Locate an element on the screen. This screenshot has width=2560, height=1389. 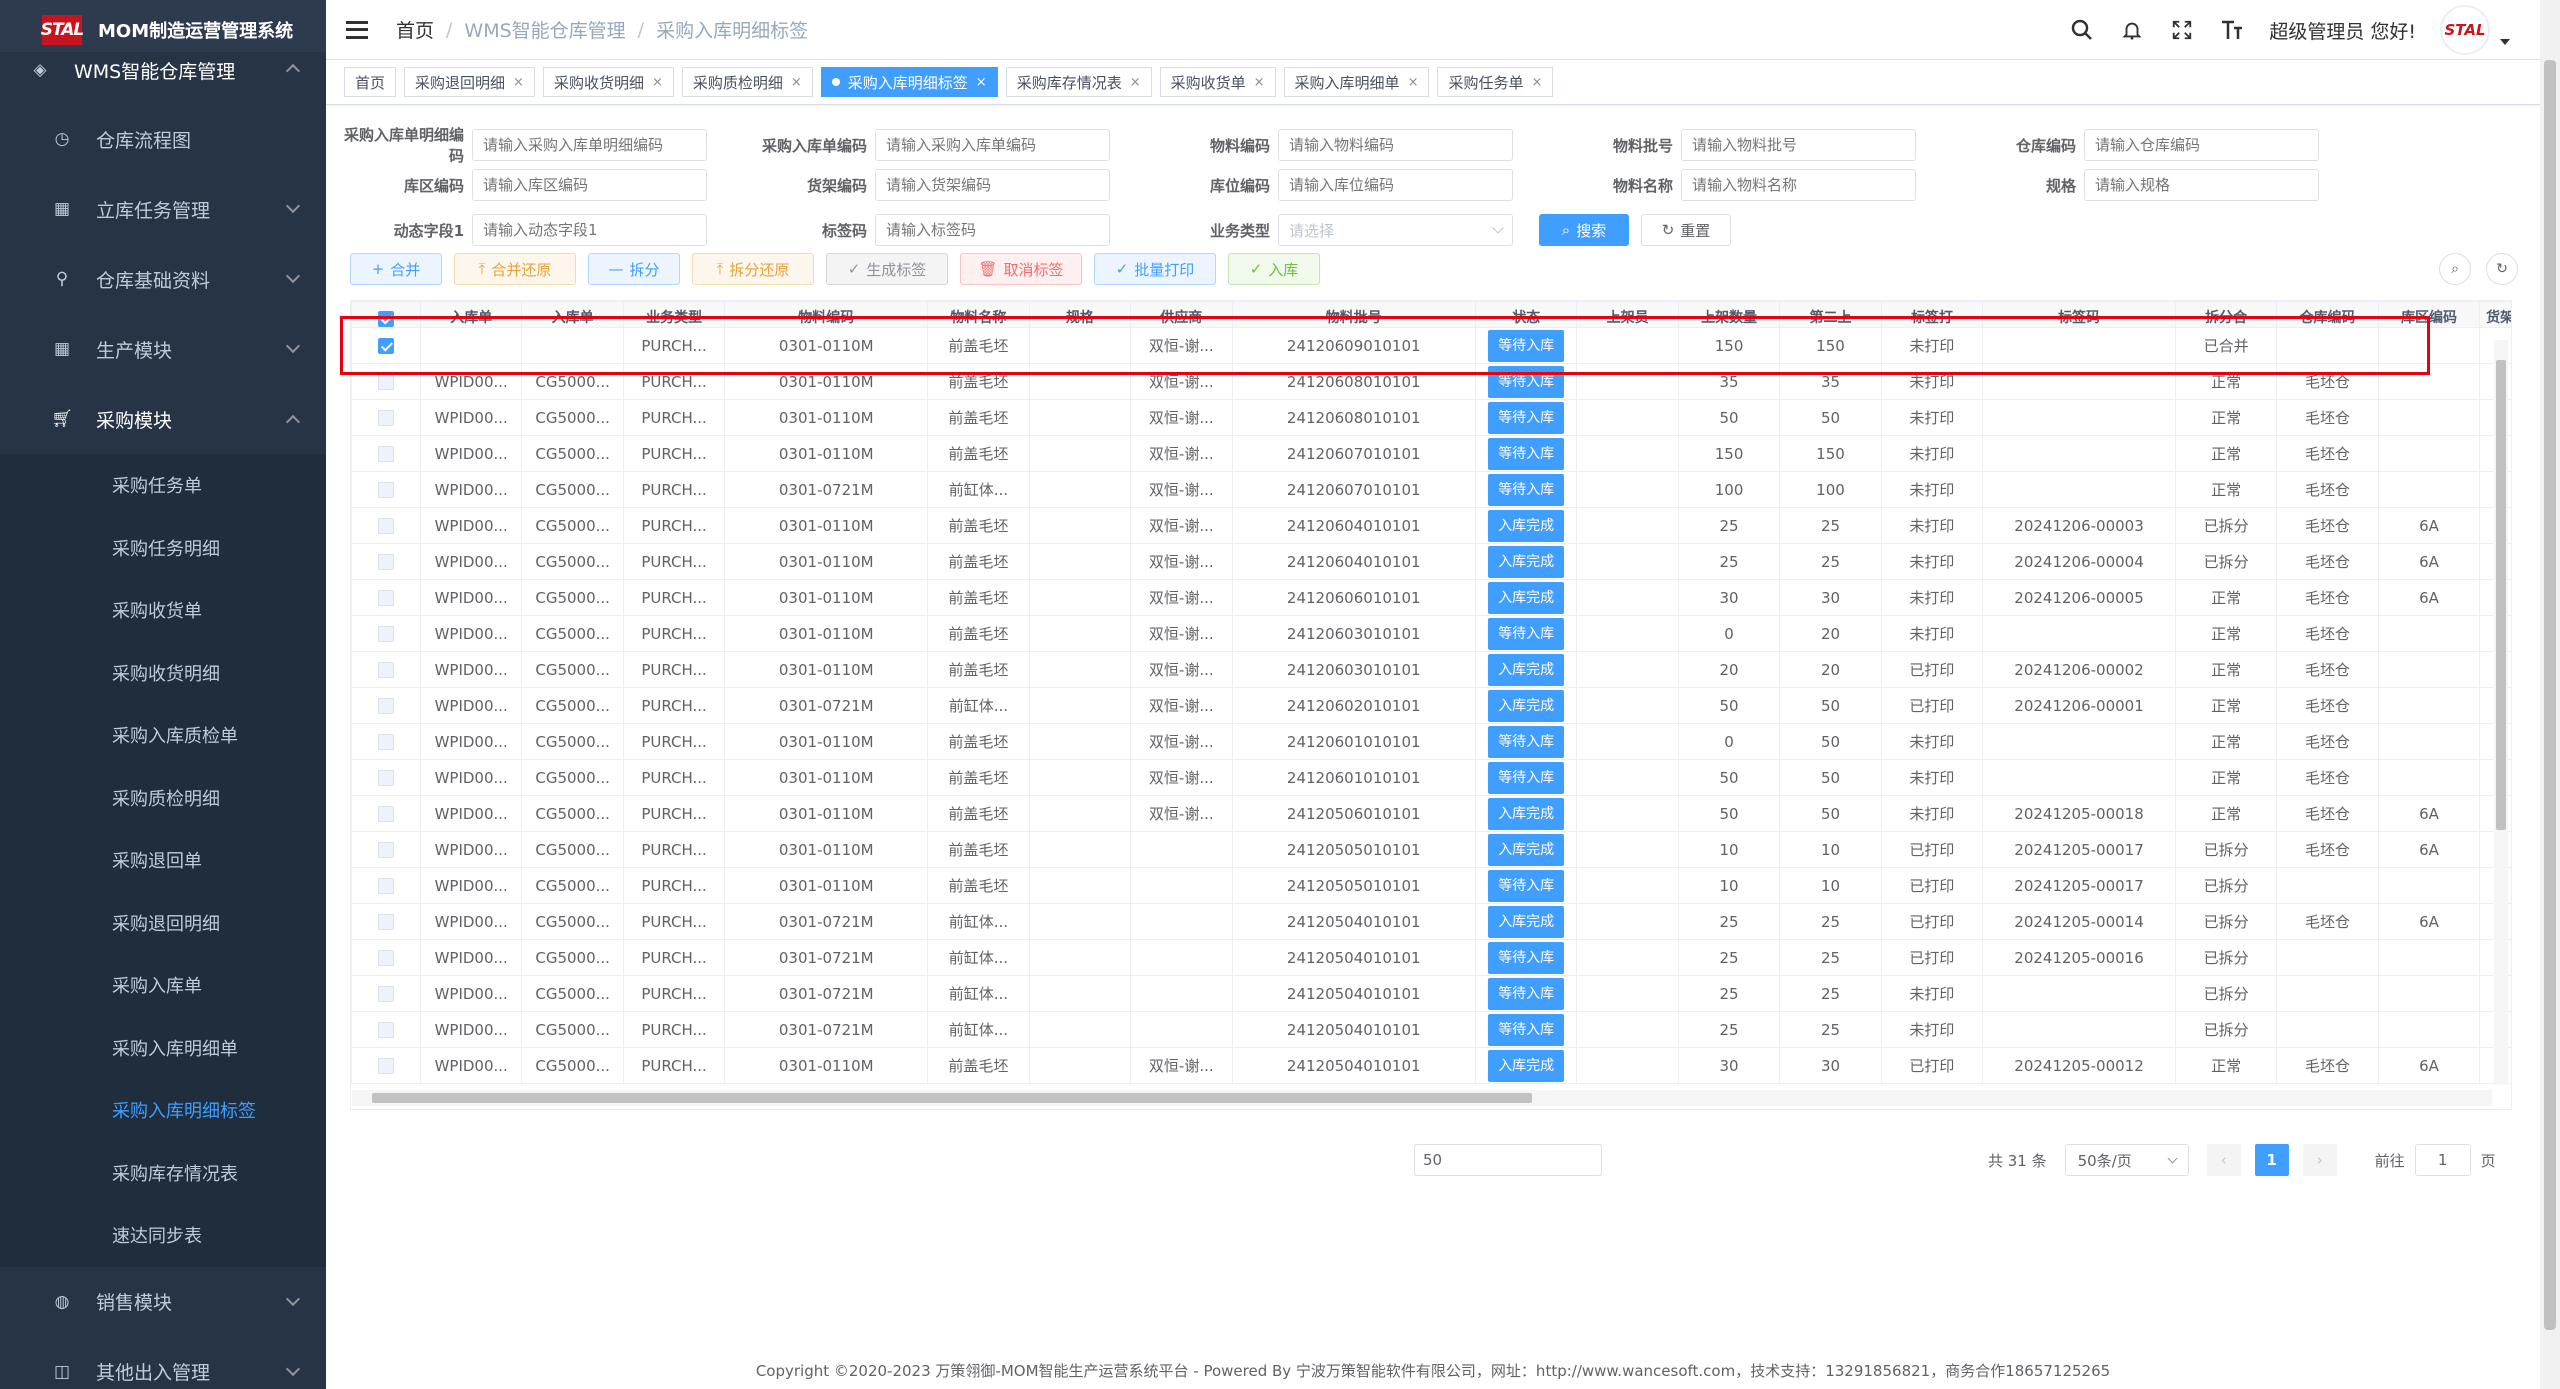
sidebar-item-purchase: 🛒︎ 采购模块 is located at coordinates (163, 419).